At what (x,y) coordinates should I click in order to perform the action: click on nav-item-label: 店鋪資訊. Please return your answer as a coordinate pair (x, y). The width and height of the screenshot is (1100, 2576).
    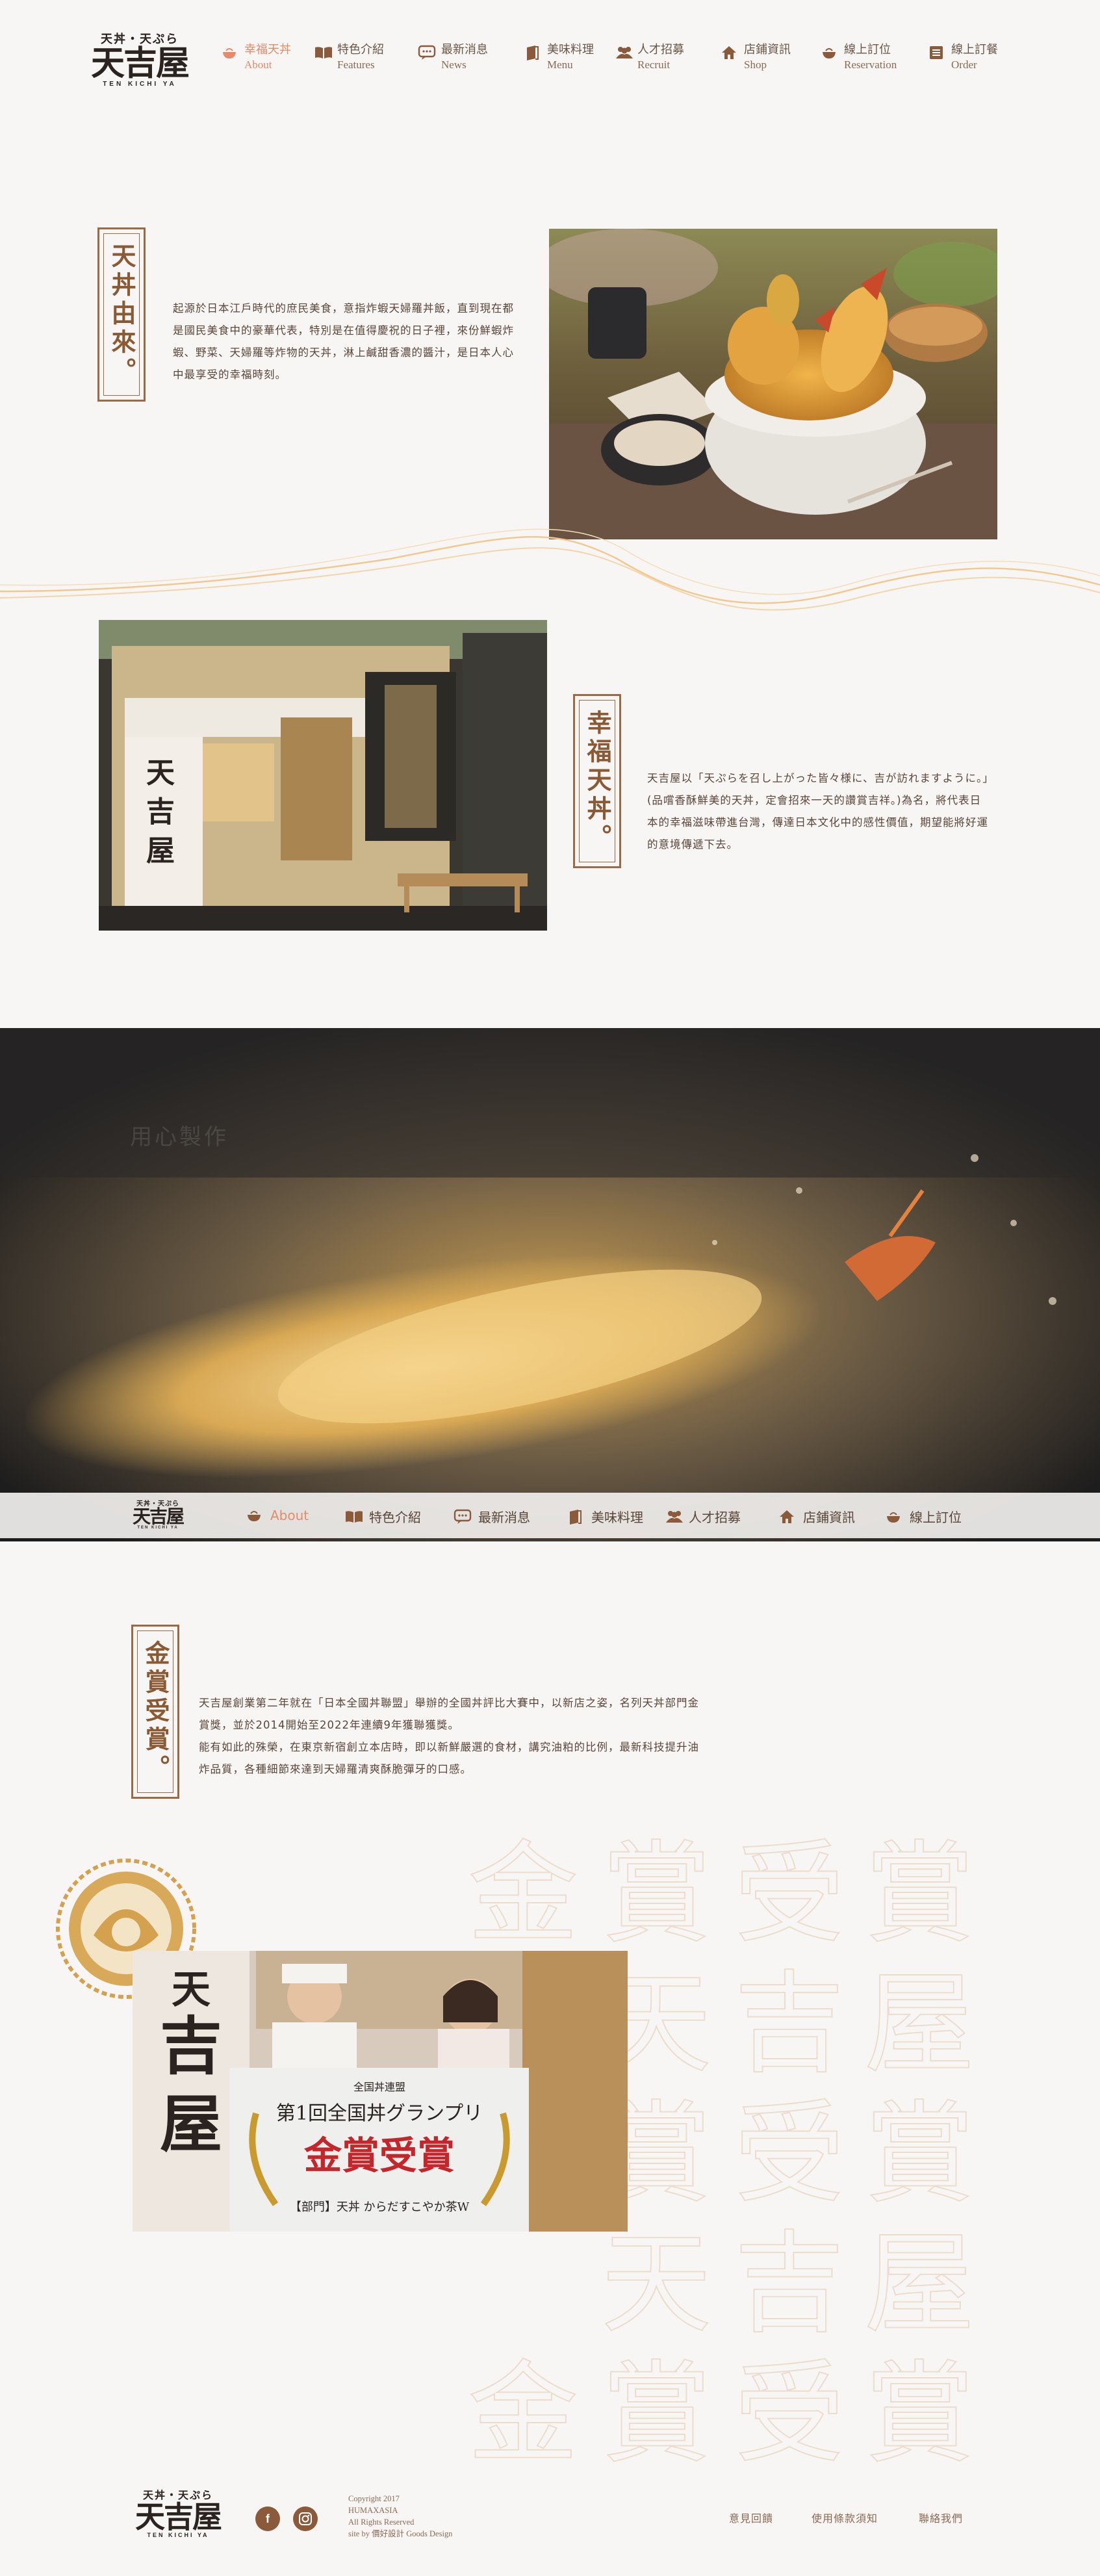
    Looking at the image, I should click on (767, 50).